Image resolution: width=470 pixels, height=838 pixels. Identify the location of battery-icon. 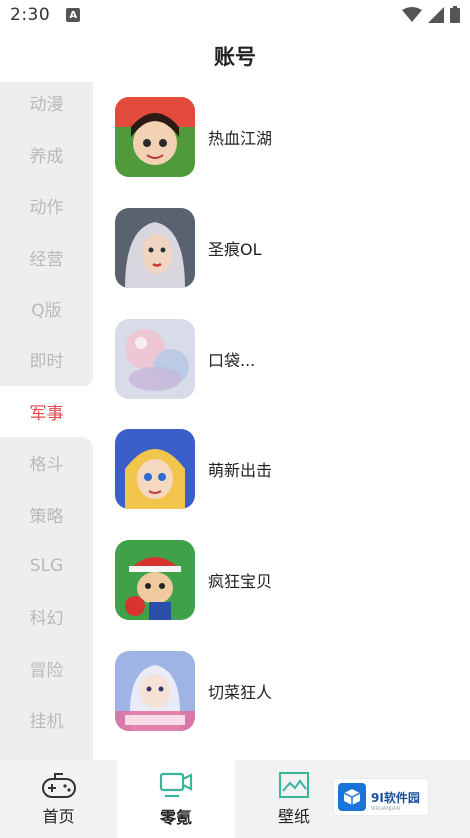
(455, 14).